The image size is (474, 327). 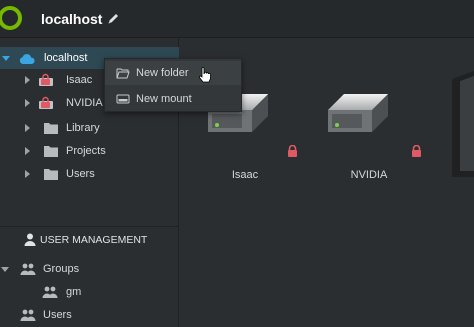 I want to click on menu-item-new-mount: New mount, so click(x=173, y=99).